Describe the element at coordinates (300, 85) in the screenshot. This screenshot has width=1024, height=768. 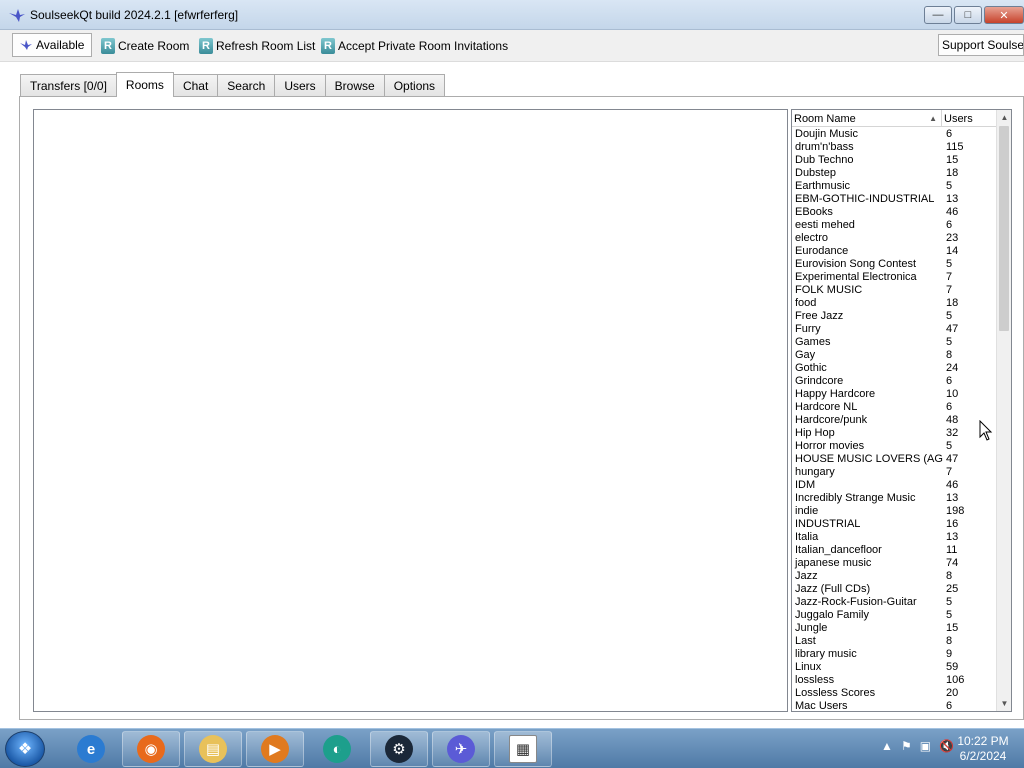
I see `tab-users: Users` at that location.